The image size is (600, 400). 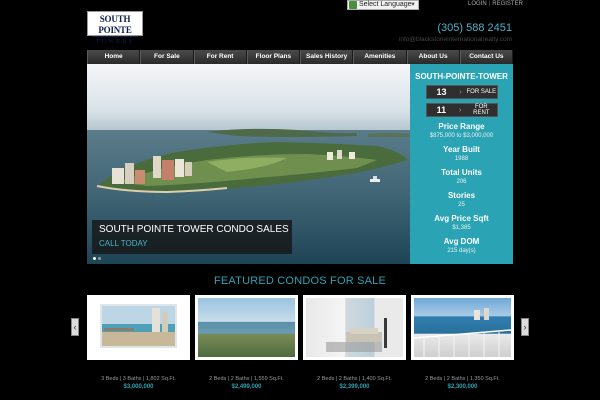 I want to click on for-sale-label: FOR SALE, so click(x=481, y=92).